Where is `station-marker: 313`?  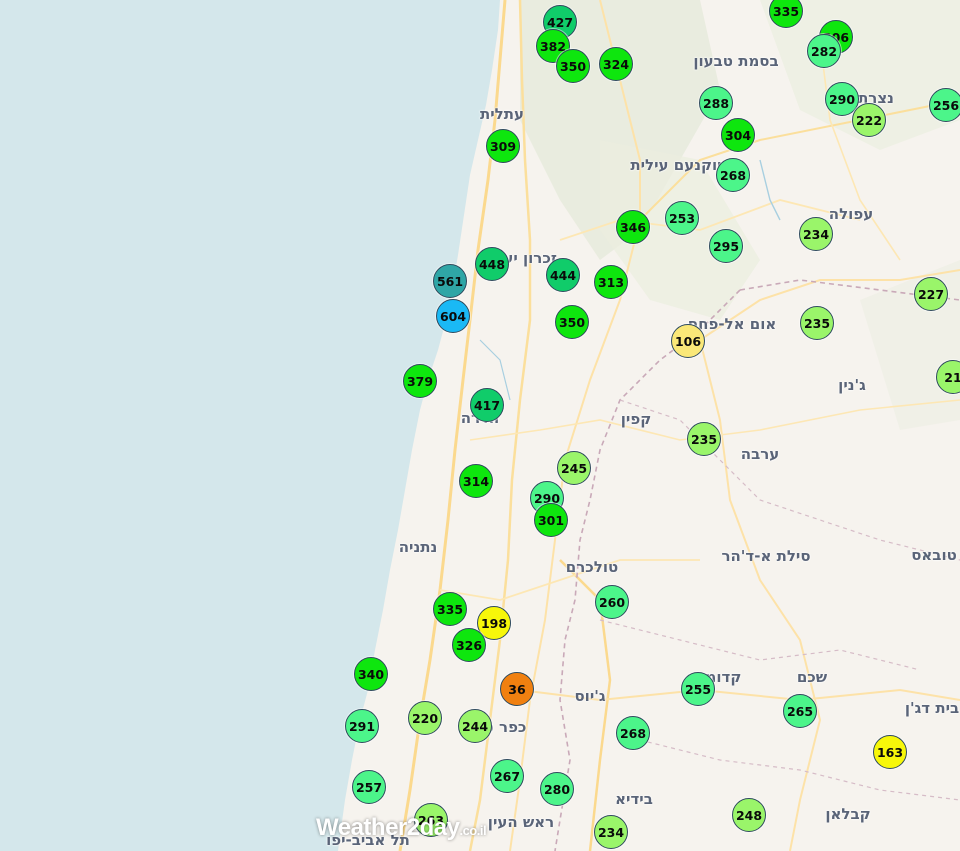 station-marker: 313 is located at coordinates (611, 282).